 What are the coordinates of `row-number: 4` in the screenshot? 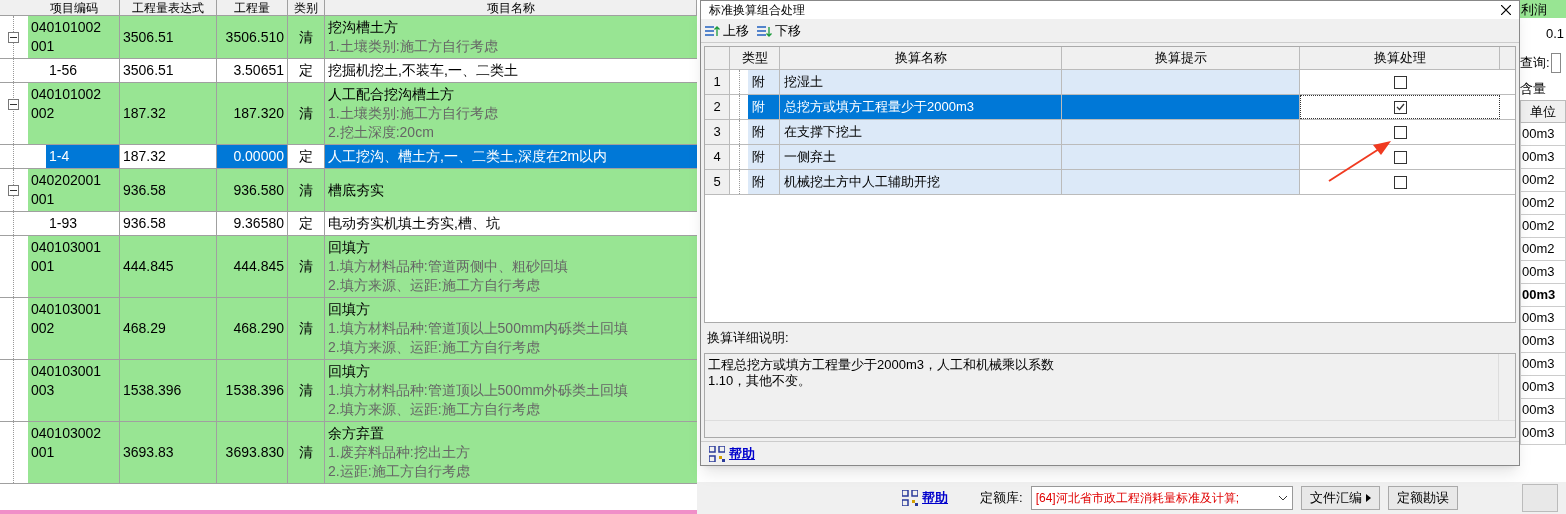 It's located at (717, 157).